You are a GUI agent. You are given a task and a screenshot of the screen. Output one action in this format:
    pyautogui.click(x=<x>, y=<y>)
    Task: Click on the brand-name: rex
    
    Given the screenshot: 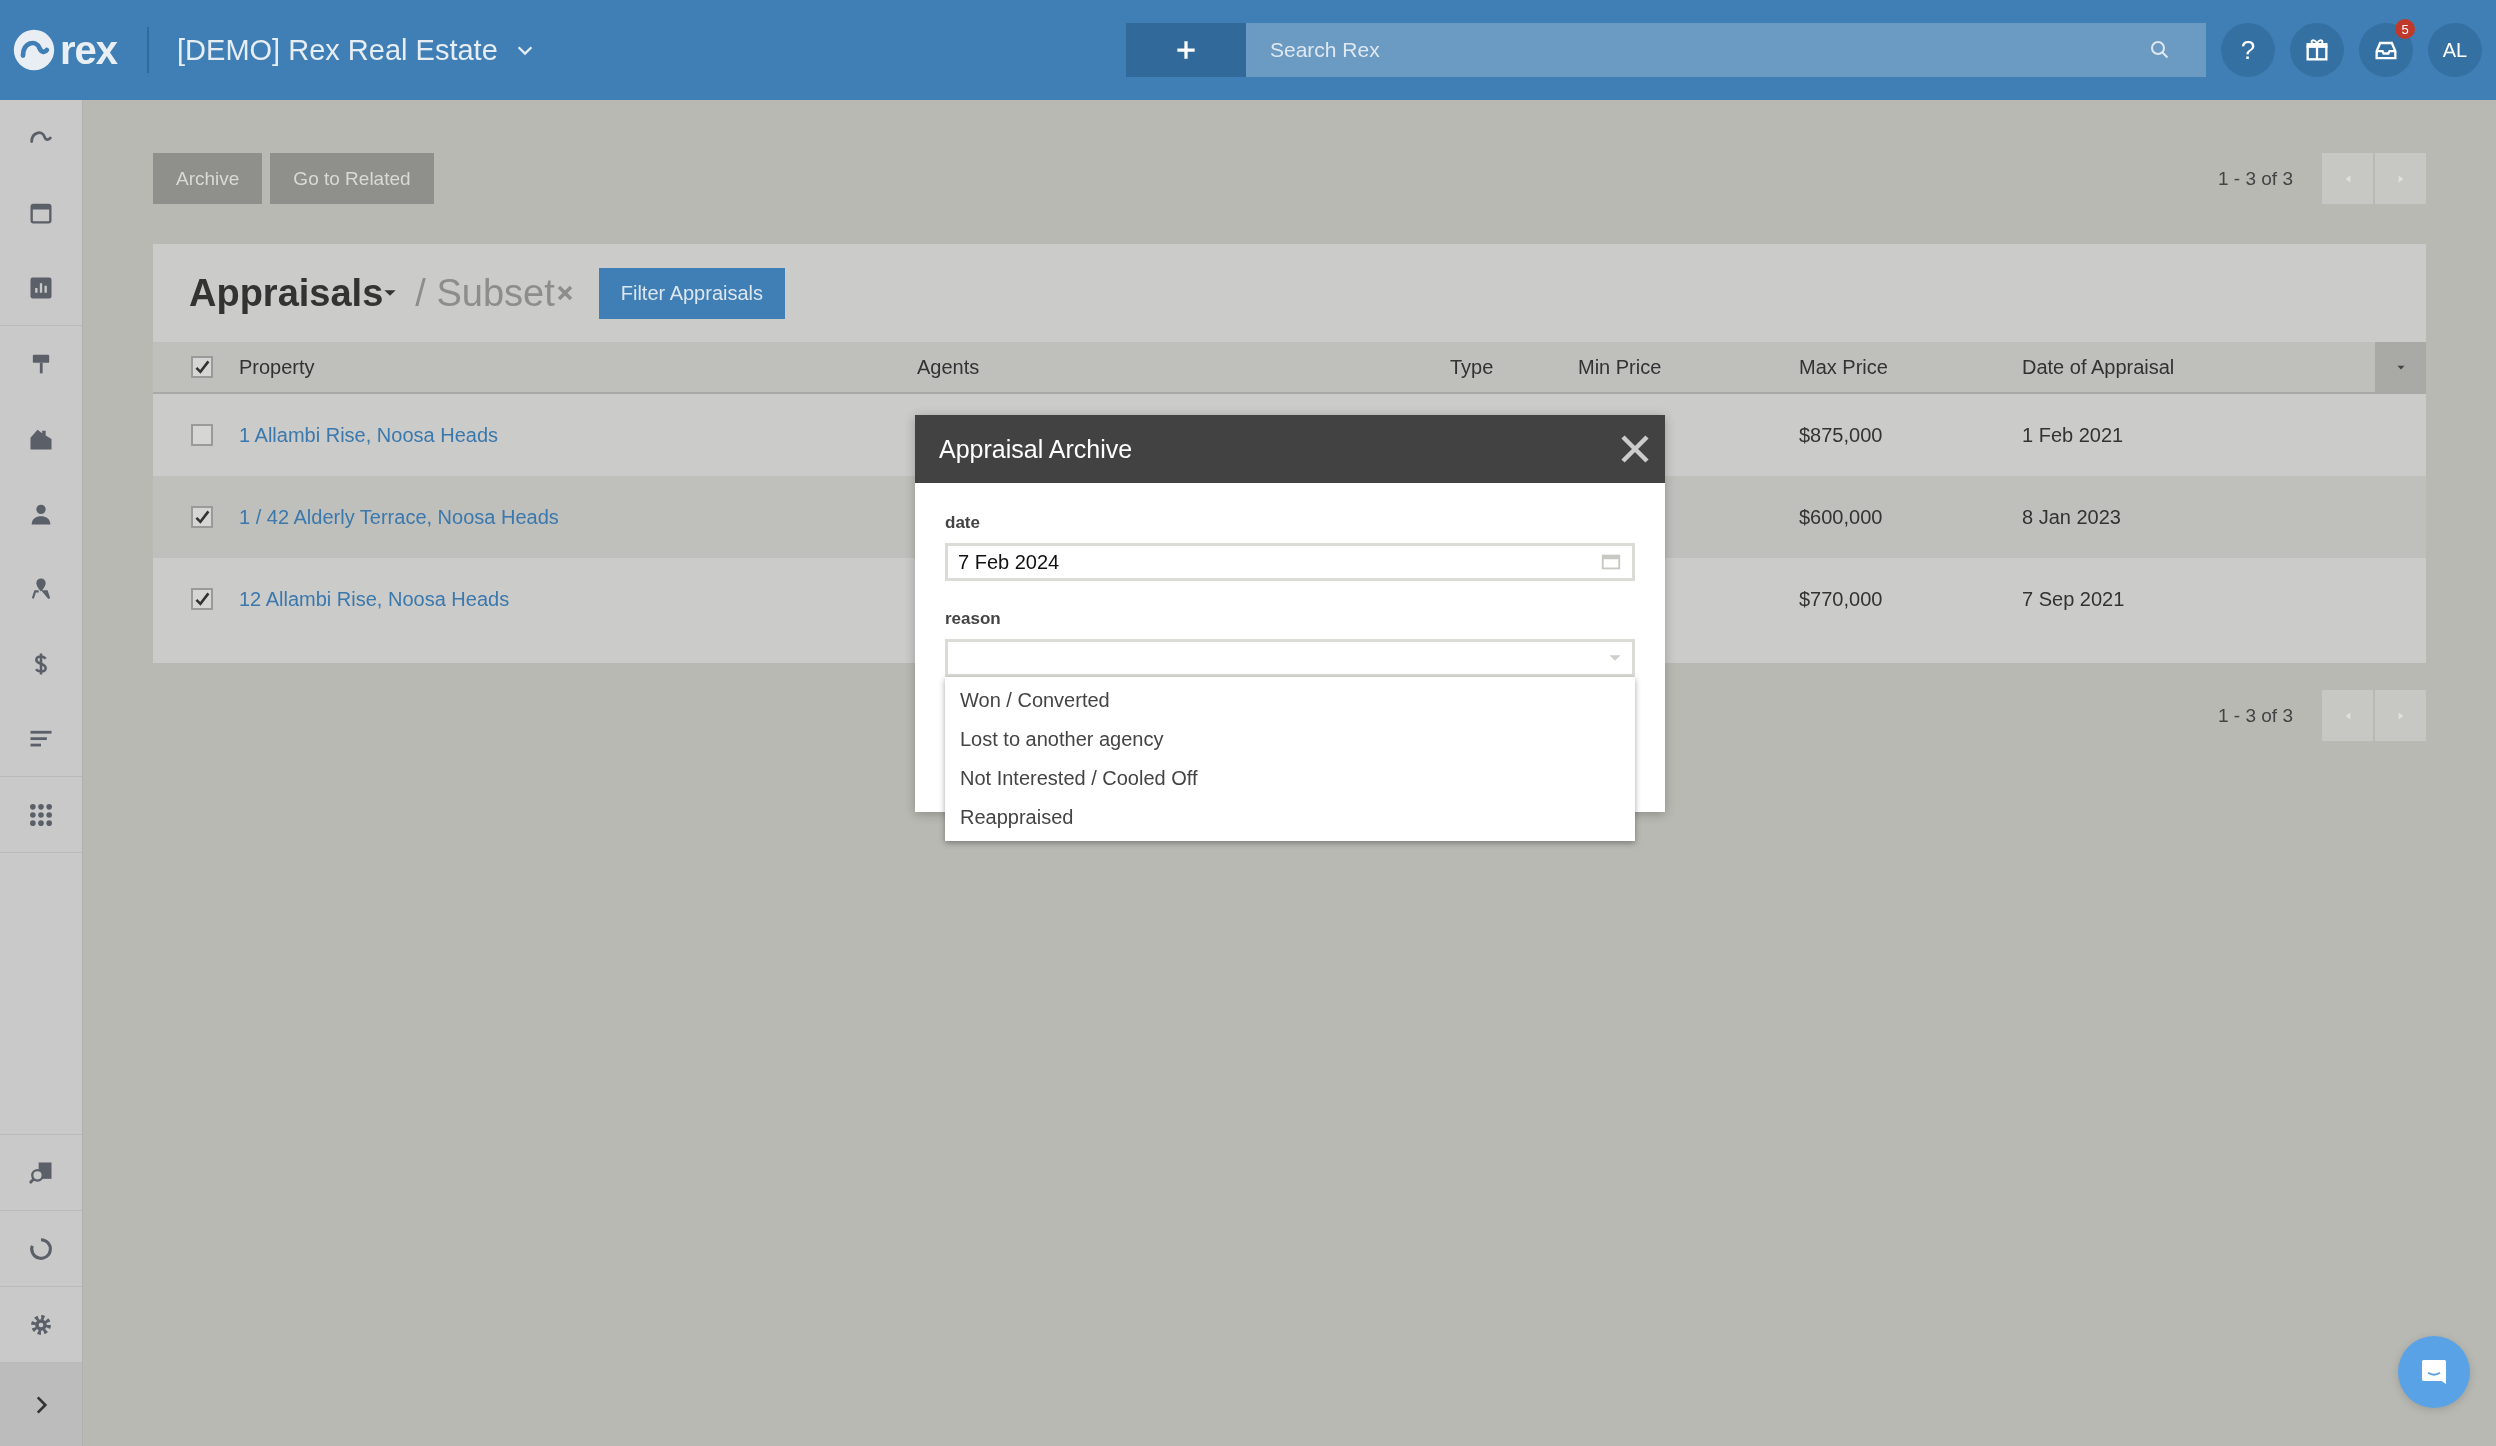 What is the action you would take?
    pyautogui.click(x=89, y=50)
    